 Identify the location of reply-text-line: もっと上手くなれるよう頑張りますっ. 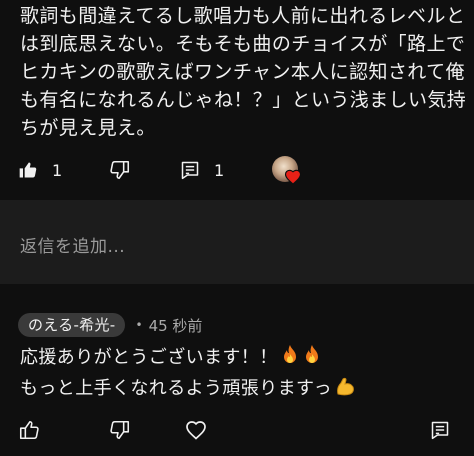
(240, 390).